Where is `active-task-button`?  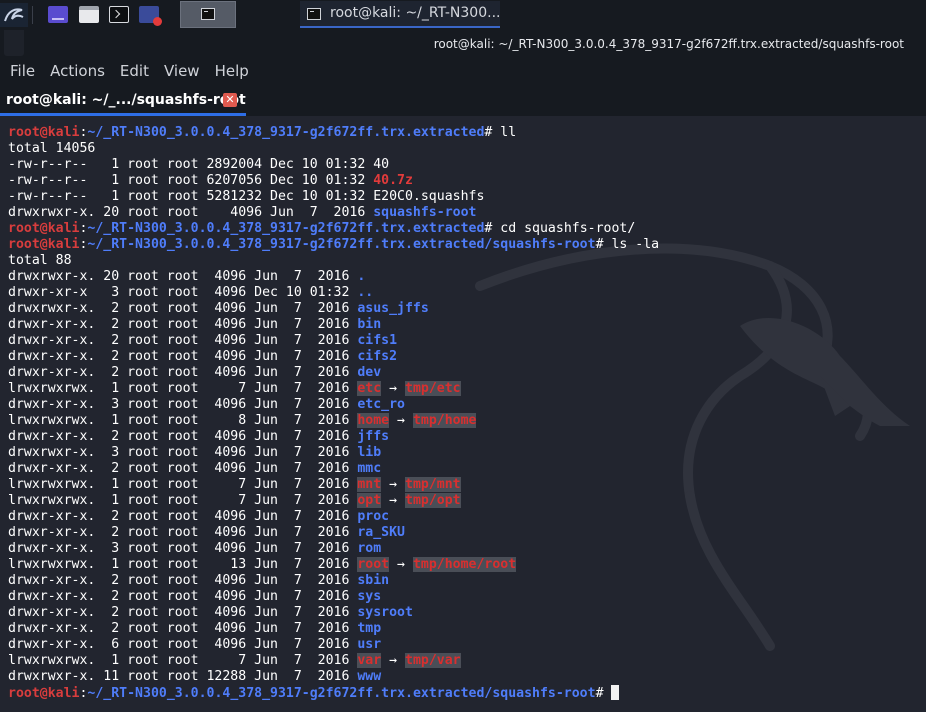
active-task-button is located at coordinates (208, 14).